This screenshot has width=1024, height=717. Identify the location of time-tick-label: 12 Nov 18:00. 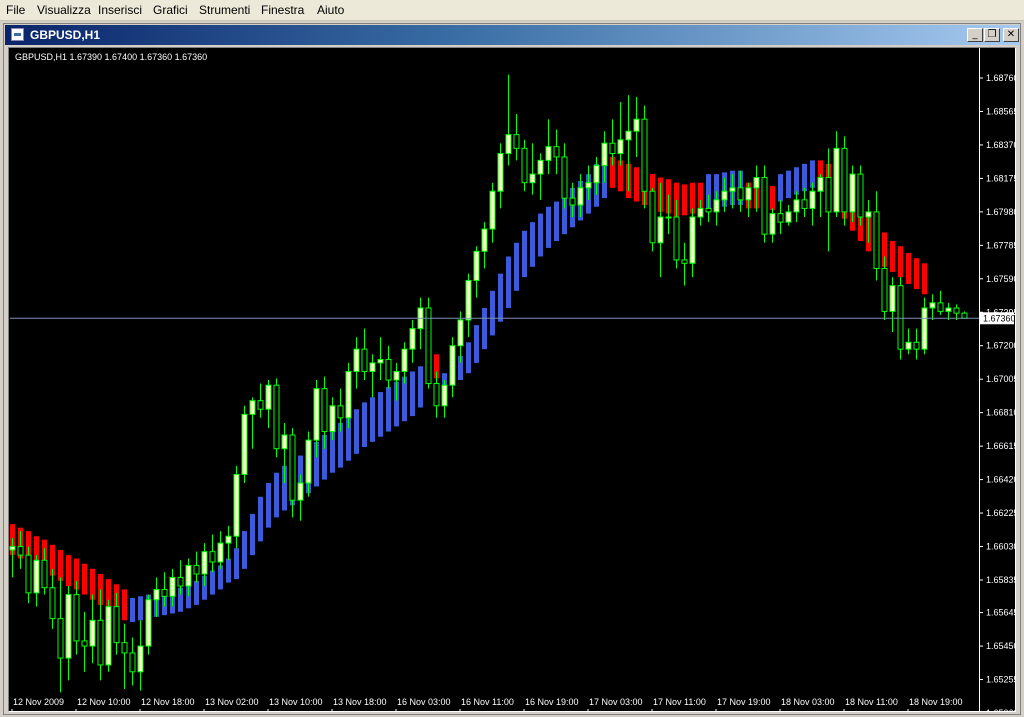
(168, 702).